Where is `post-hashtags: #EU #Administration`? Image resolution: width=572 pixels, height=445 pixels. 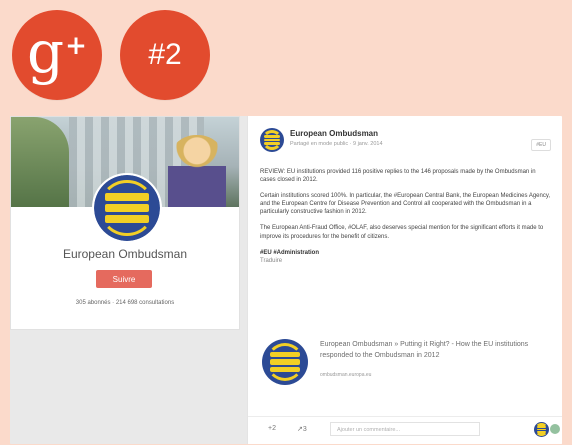
post-hashtags: #EU #Administration is located at coordinates (406, 253).